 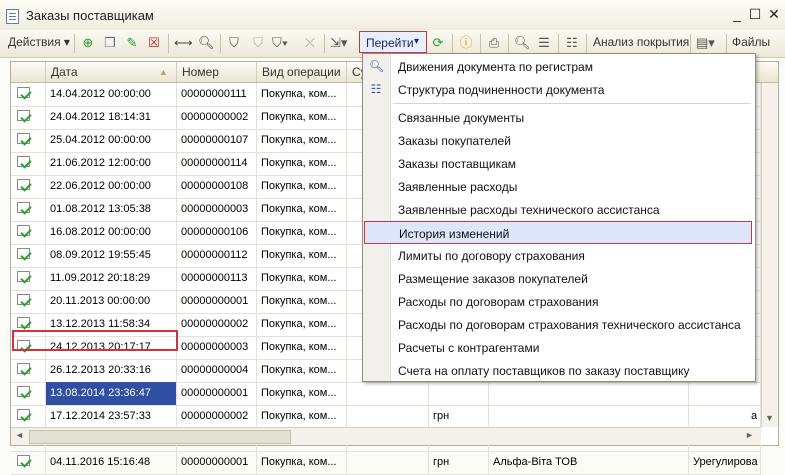 I want to click on chevron-down-icon: ▾, so click(x=417, y=41).